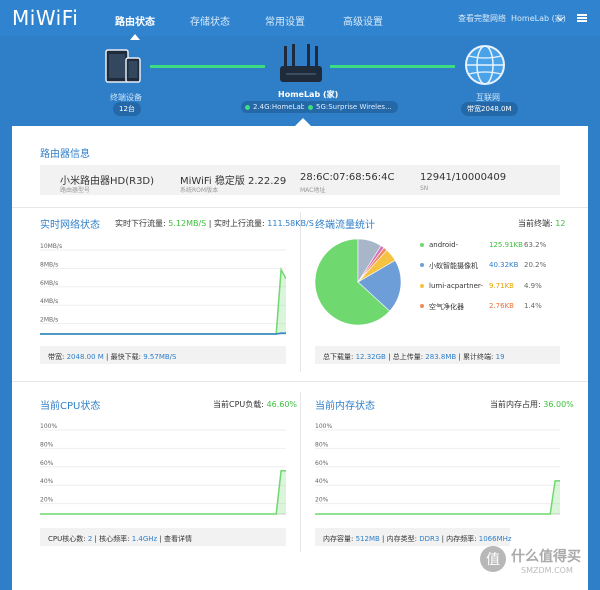 The image size is (600, 590). What do you see at coordinates (533, 306) in the screenshot?
I see `legend-percent: 1.4%` at bounding box center [533, 306].